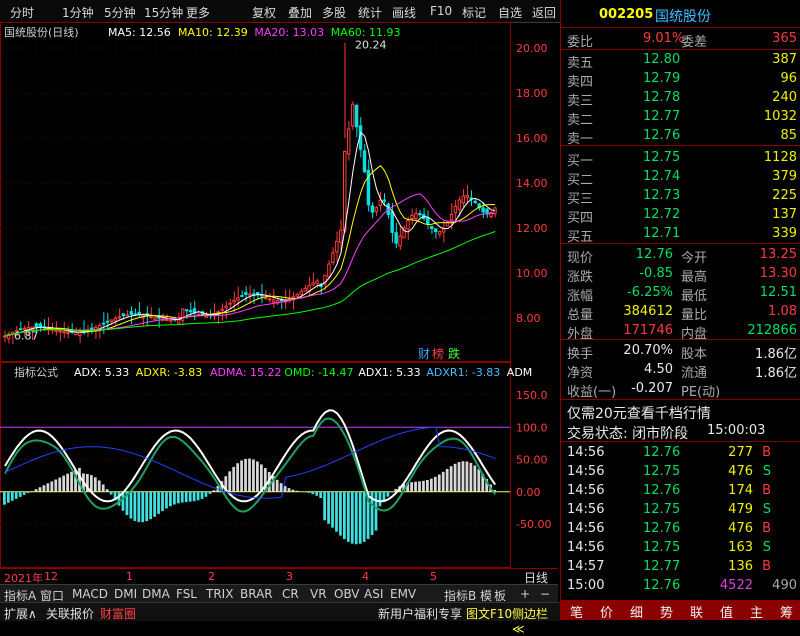 This screenshot has height=636, width=800. Describe the element at coordinates (680, 176) in the screenshot. I see `bid-row: 买二12.74379` at that location.